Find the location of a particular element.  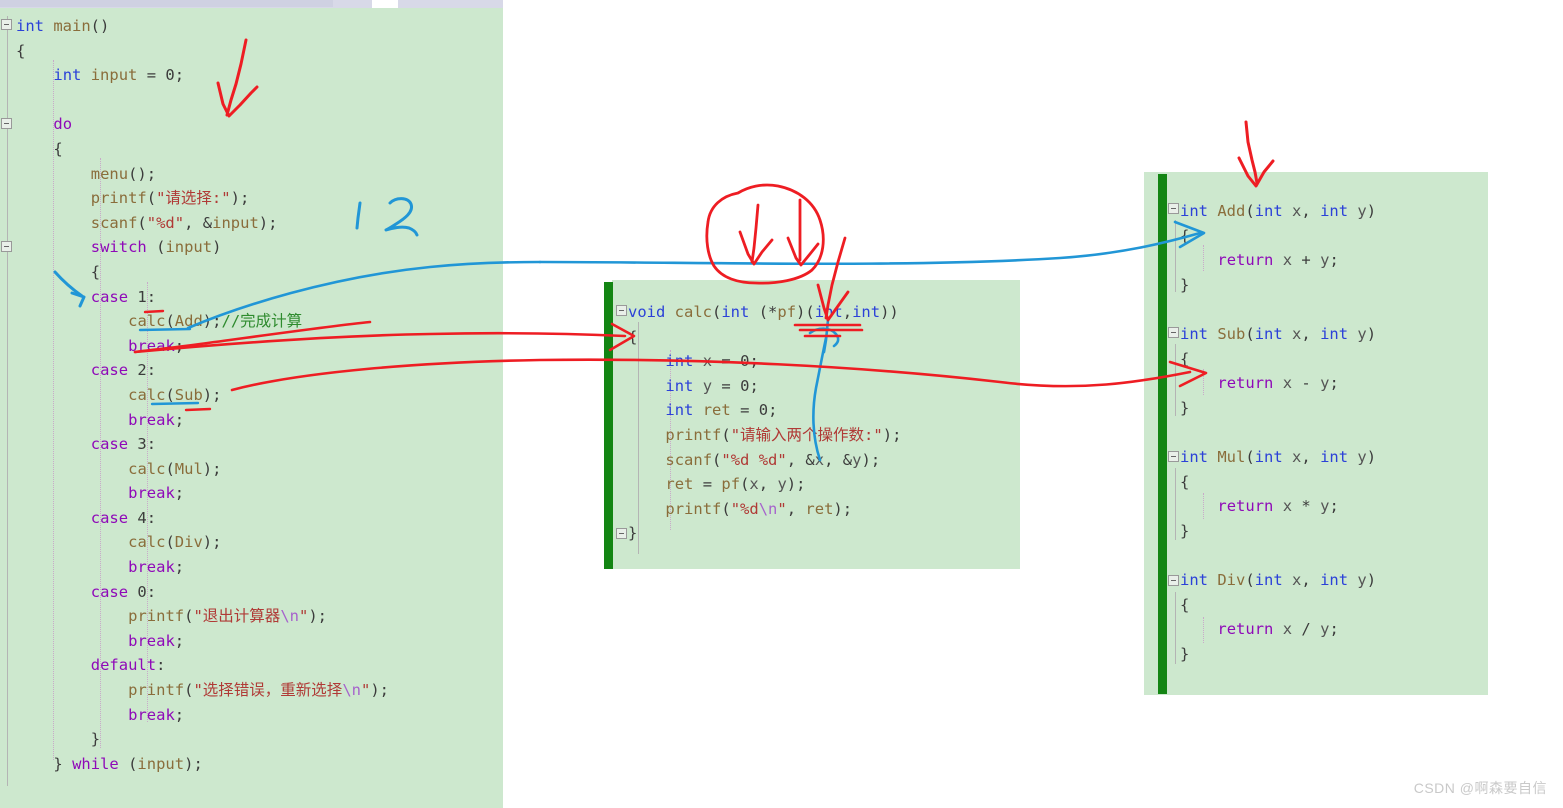

code-line: printf("请选择:"); is located at coordinates (170, 198).